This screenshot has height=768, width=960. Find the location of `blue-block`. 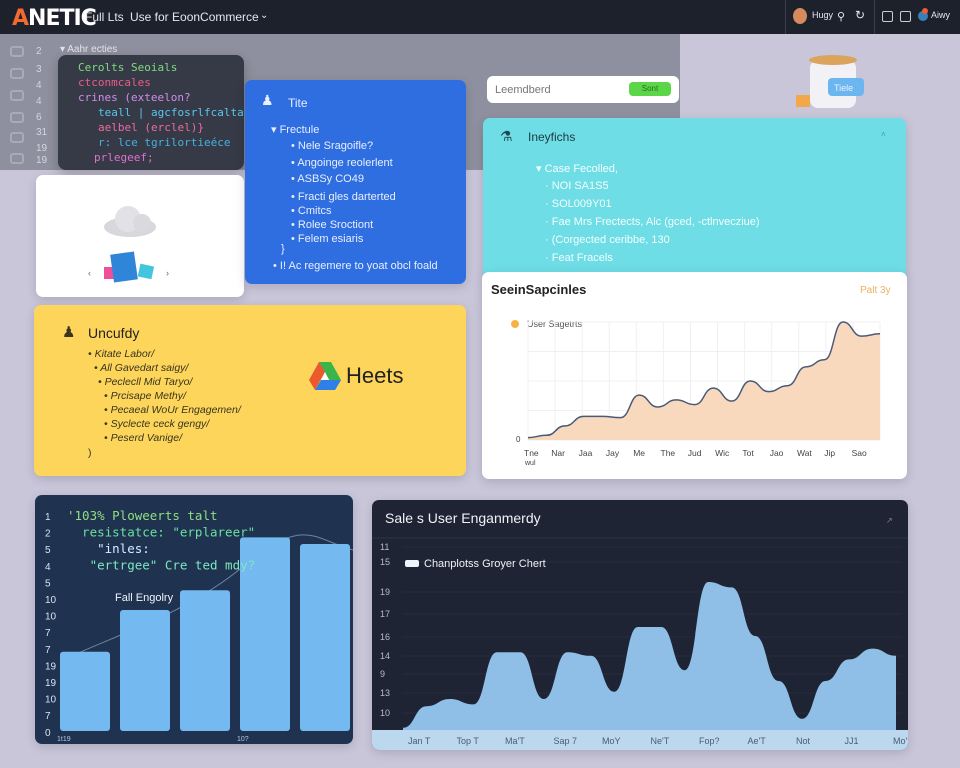

blue-block is located at coordinates (124, 267).